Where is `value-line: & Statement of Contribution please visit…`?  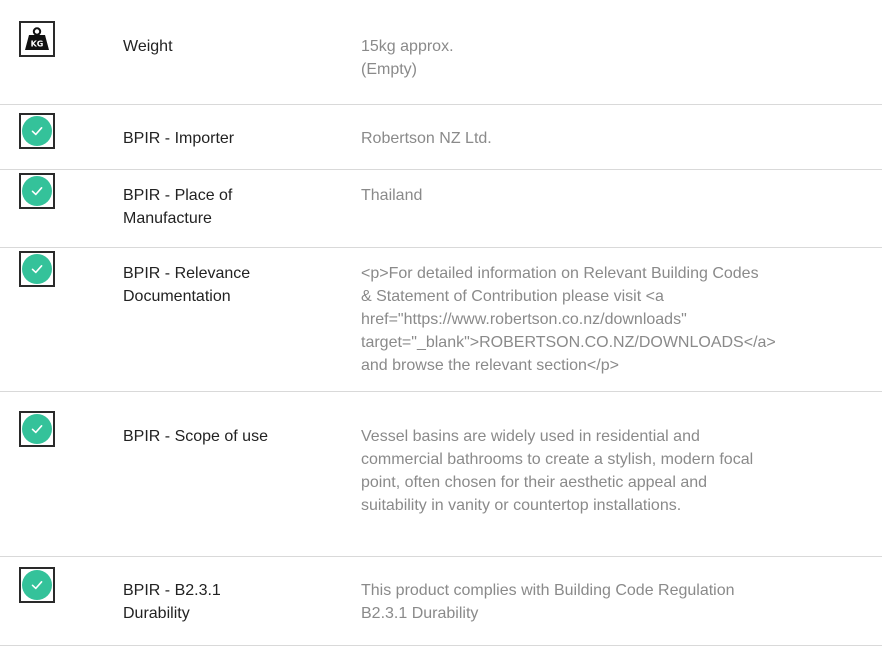
value-line: & Statement of Contribution please visit… is located at coordinates (512, 296).